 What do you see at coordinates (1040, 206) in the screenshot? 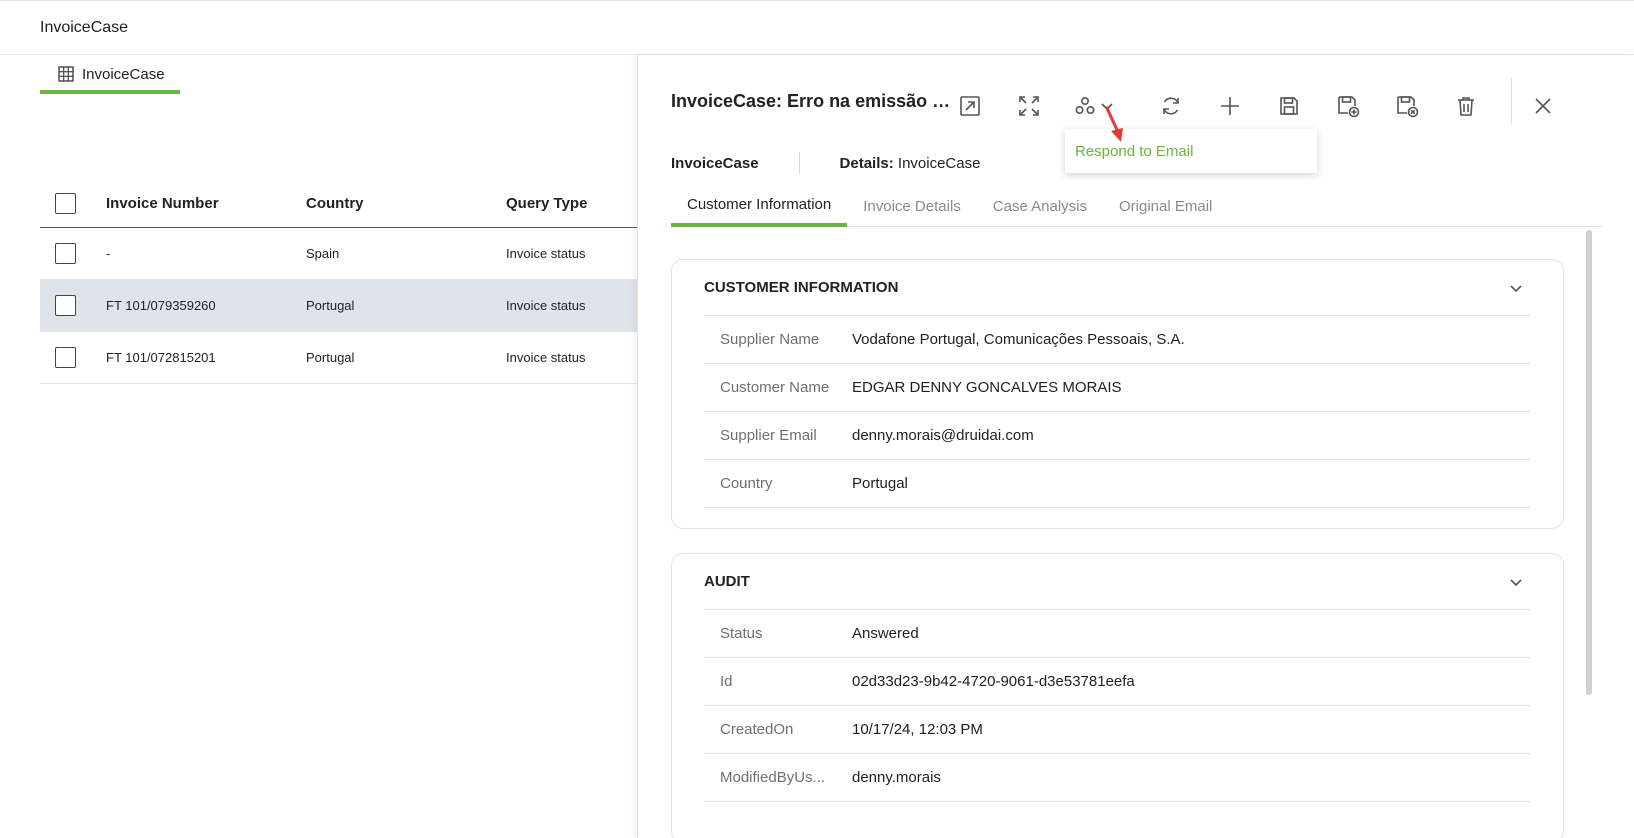
I see `tab-case-analysis: Case Analysis` at bounding box center [1040, 206].